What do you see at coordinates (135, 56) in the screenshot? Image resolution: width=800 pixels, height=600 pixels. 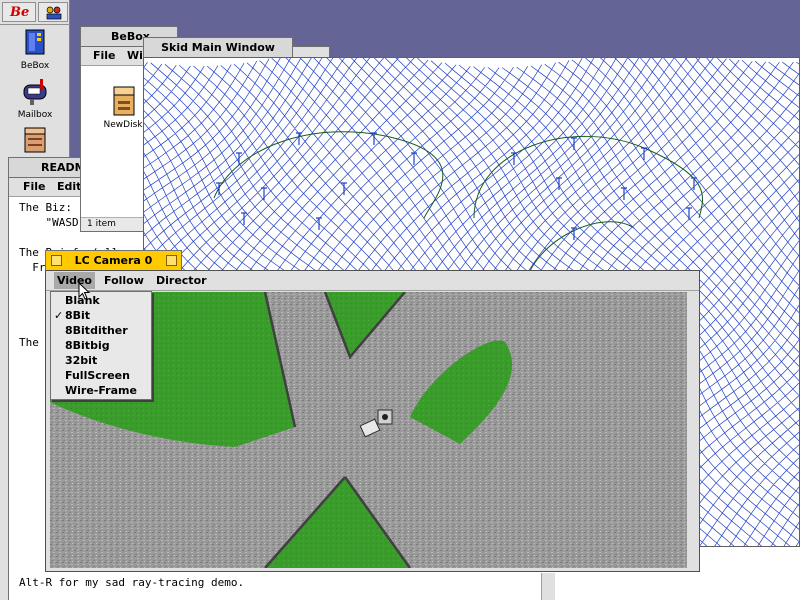 I see `bebox-menu-window: Wi` at bounding box center [135, 56].